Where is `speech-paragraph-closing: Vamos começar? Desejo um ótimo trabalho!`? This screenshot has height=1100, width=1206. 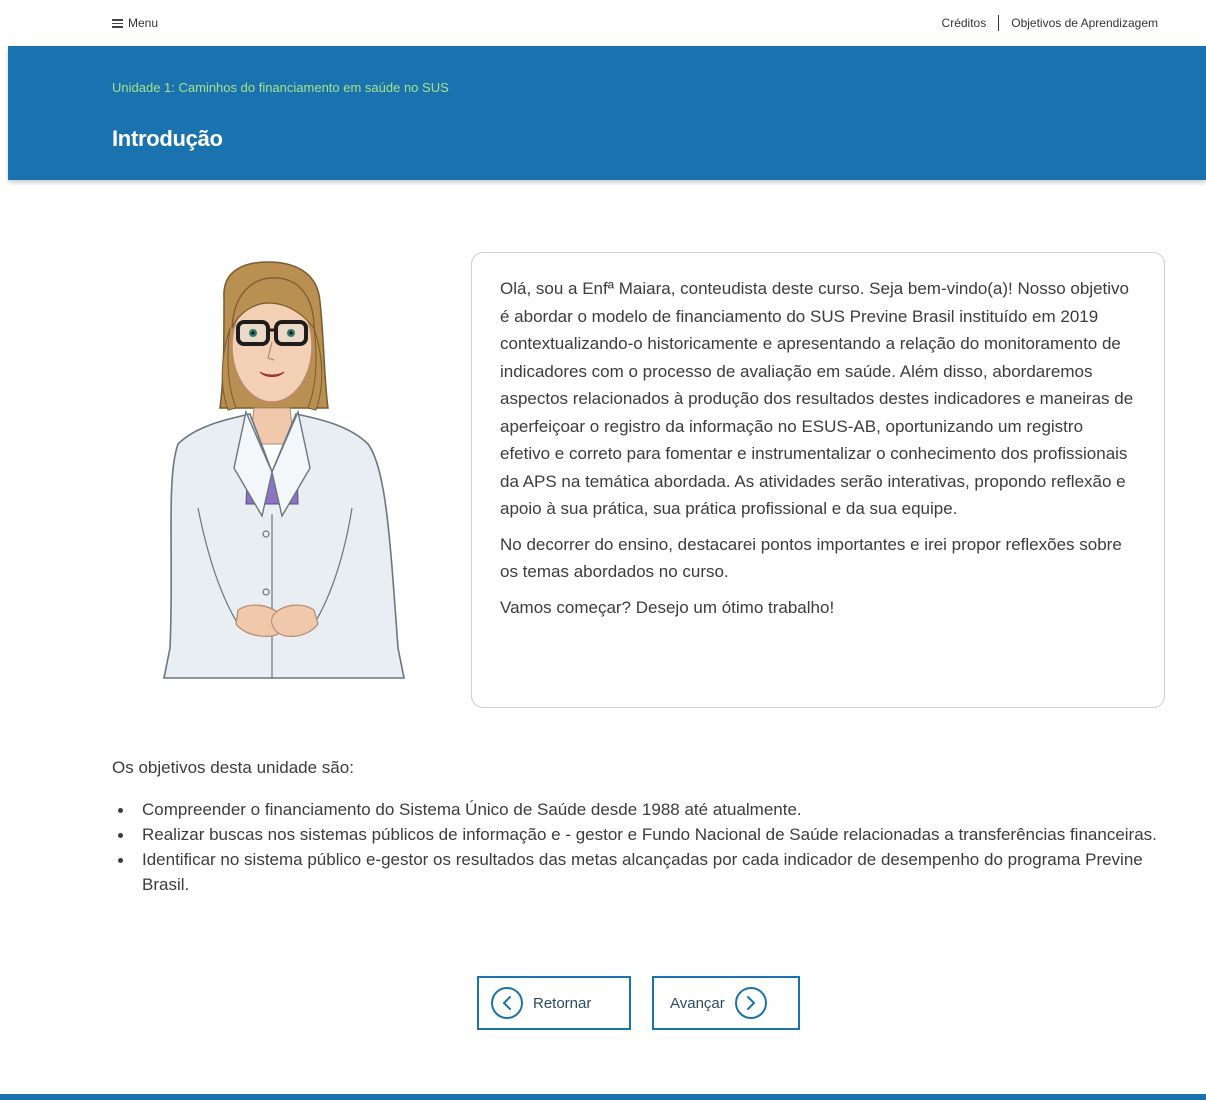
speech-paragraph-closing: Vamos começar? Desejo um ótimo trabalho! is located at coordinates (667, 607).